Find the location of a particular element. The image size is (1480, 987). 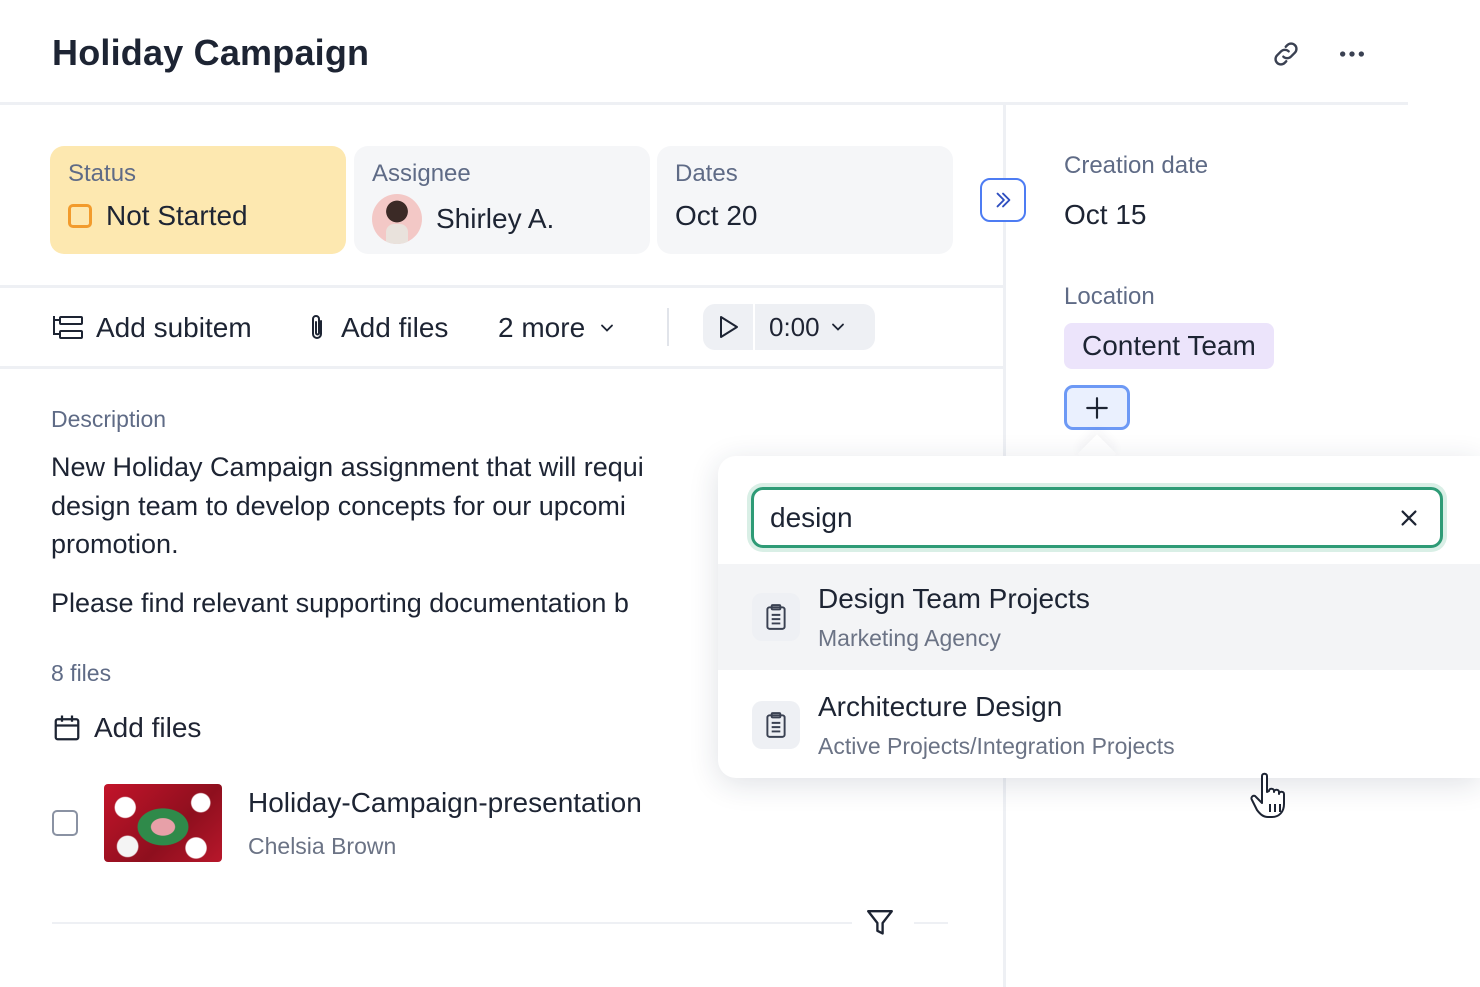

more-dropdown: 2 more is located at coordinates (557, 328).